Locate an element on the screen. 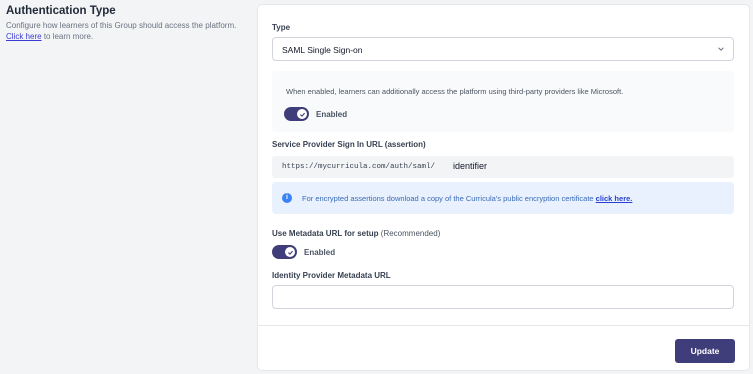 The image size is (753, 374). type-select-value: SAML Single Sign-on is located at coordinates (322, 50).